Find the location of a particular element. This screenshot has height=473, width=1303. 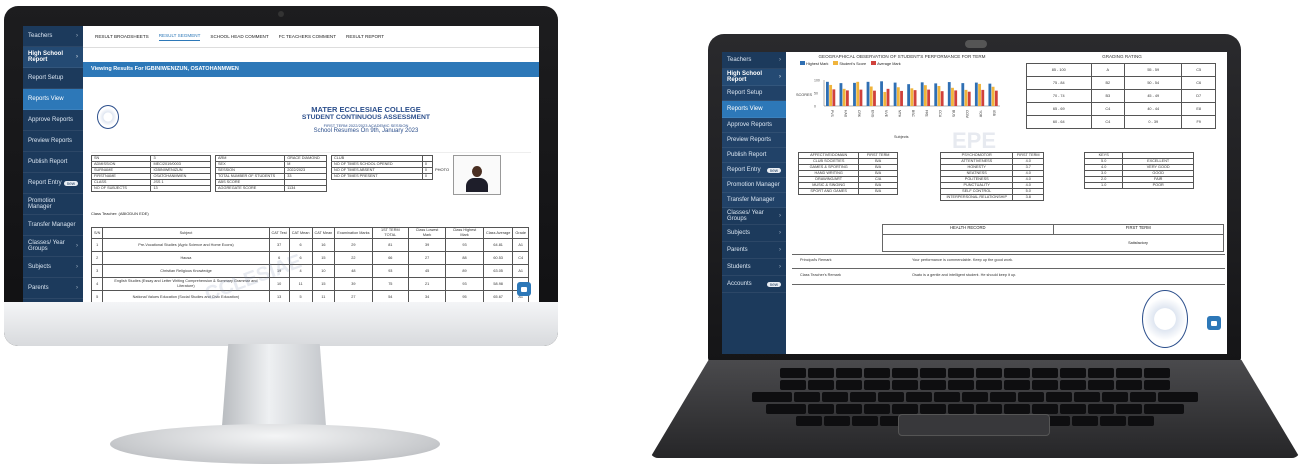

laptop-touchpad is located at coordinates (974, 425).